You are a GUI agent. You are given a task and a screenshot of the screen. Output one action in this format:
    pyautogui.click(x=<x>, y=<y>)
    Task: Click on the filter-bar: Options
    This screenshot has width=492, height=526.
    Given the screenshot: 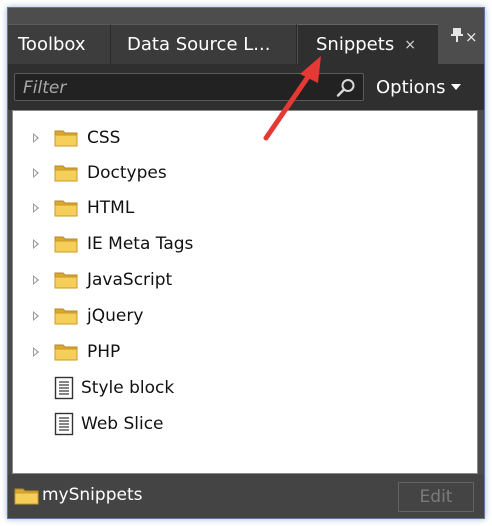 What is the action you would take?
    pyautogui.click(x=246, y=87)
    